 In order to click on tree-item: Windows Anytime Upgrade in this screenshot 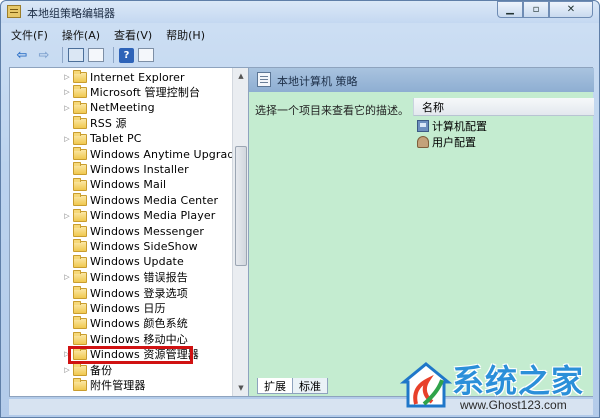, I will do `click(125, 154)`.